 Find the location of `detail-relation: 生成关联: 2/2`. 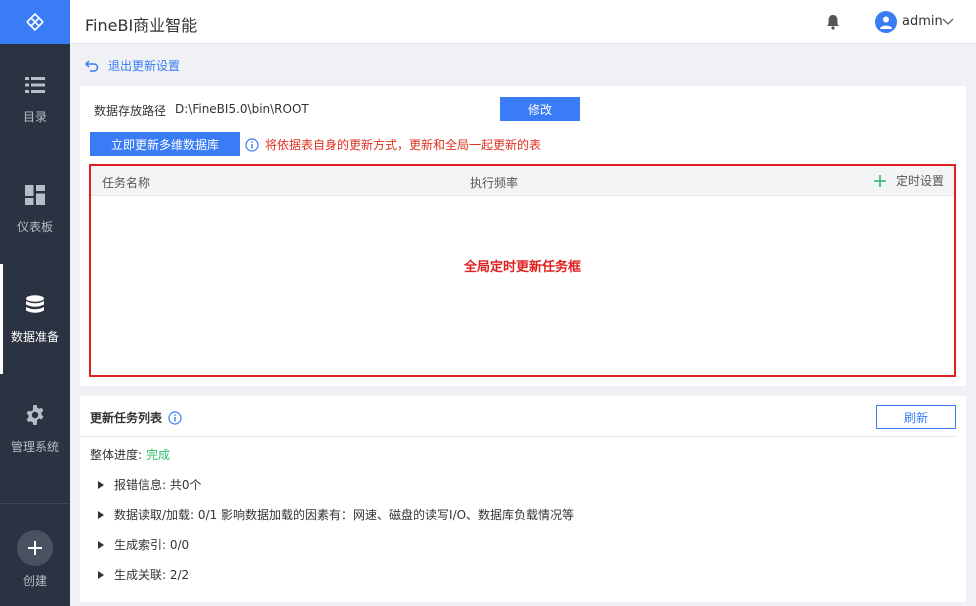

detail-relation: 生成关联: 2/2 is located at coordinates (143, 574).